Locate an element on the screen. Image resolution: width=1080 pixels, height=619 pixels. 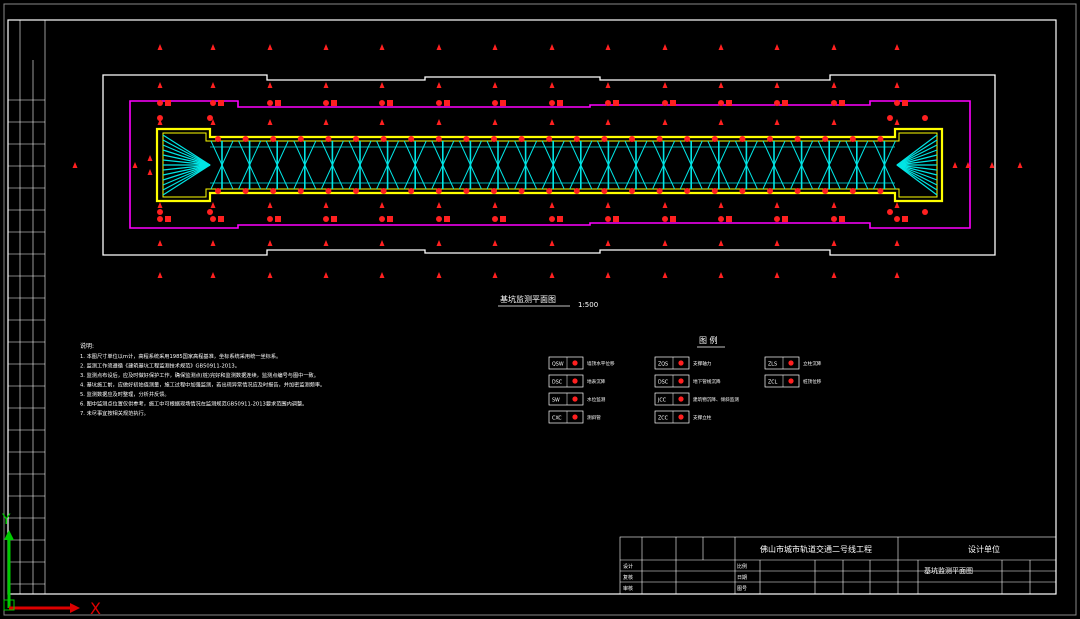
excavation-inner-wall is located at coordinates (550, 165).